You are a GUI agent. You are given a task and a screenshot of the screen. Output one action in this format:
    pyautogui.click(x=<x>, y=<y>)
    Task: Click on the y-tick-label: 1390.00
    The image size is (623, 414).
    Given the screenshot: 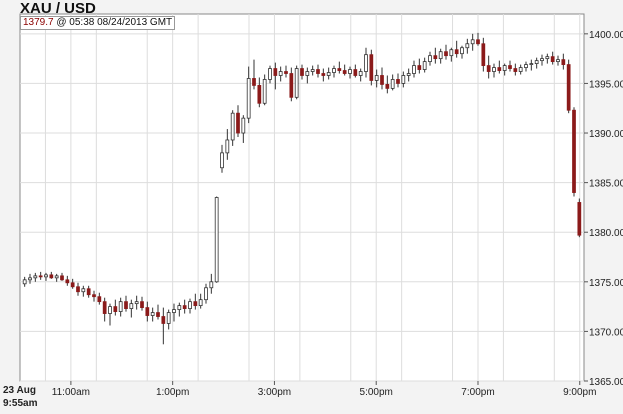 What is the action you would take?
    pyautogui.click(x=606, y=134)
    